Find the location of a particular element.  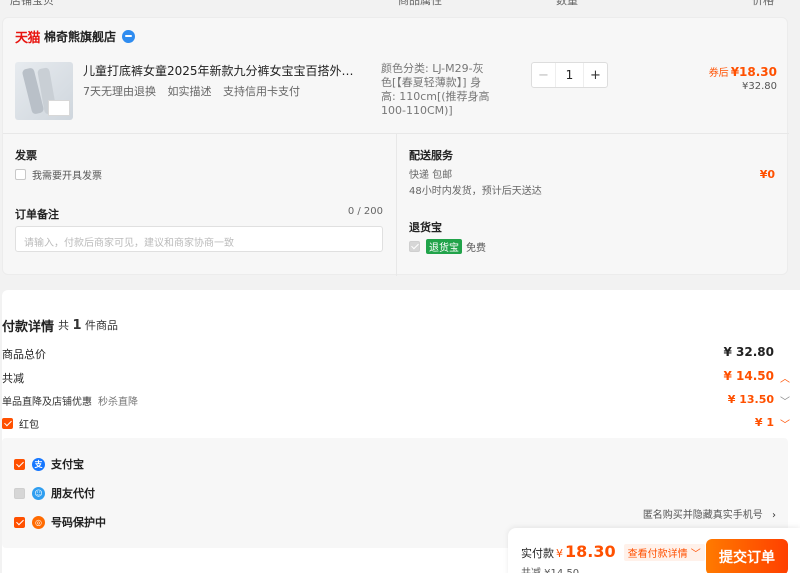

discount-label: 共减 is located at coordinates (13, 378).